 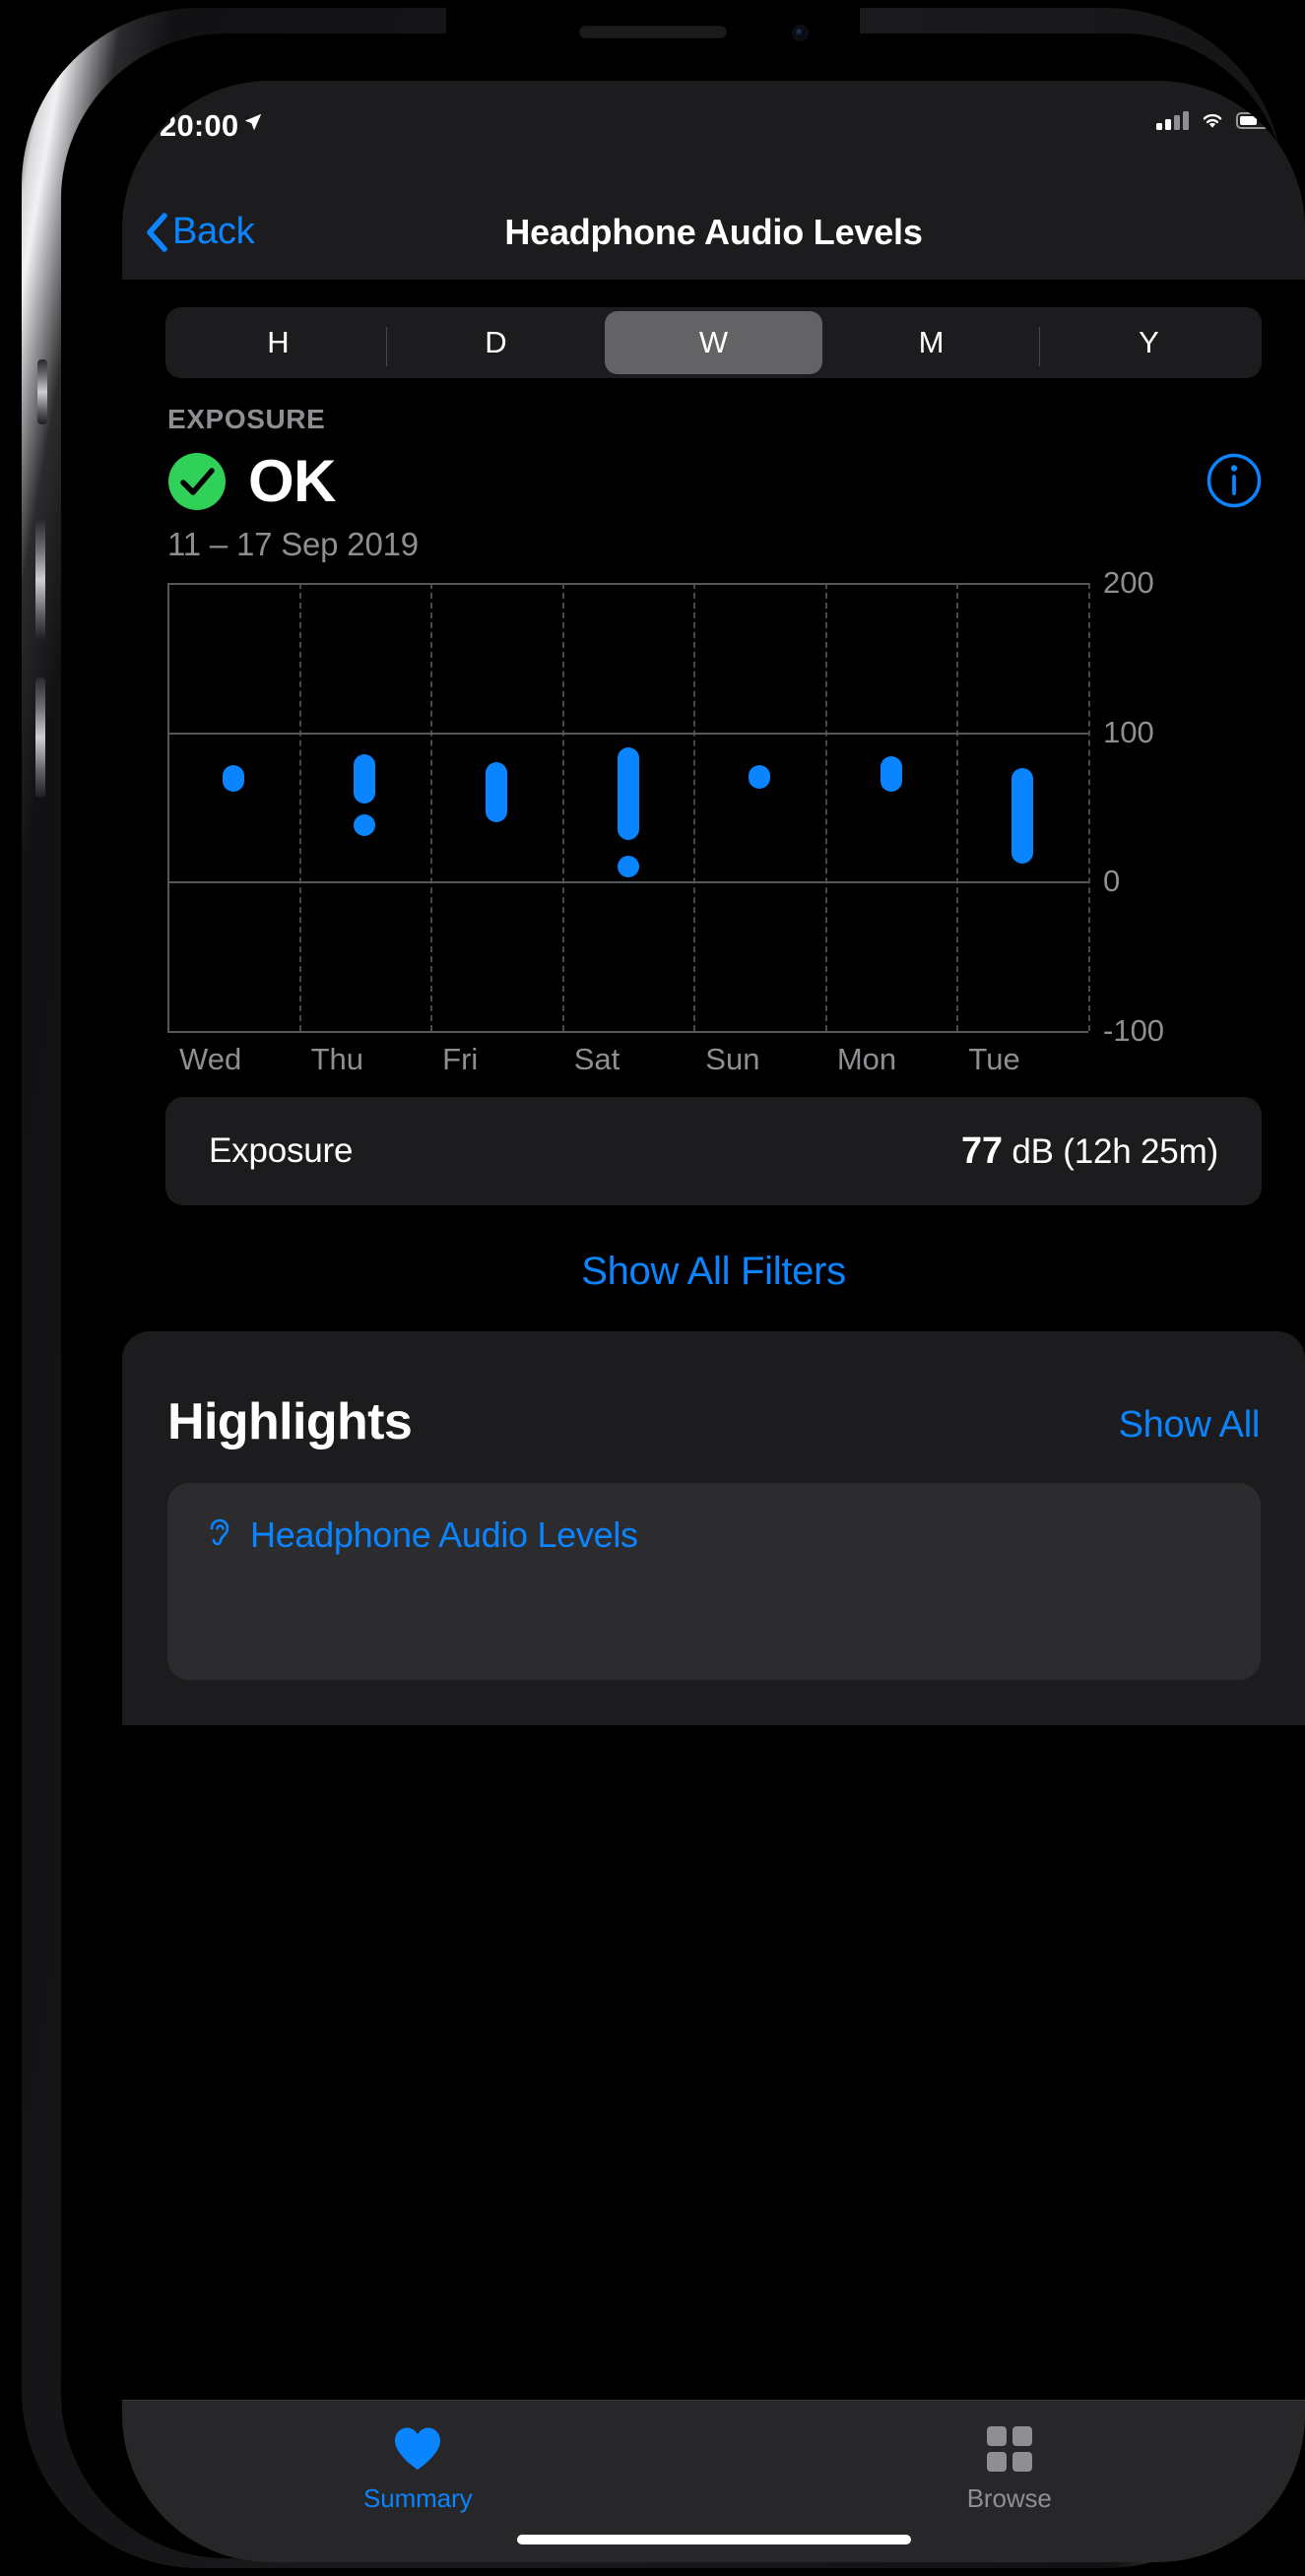 I want to click on exposure-card-number: 77, so click(x=981, y=1150).